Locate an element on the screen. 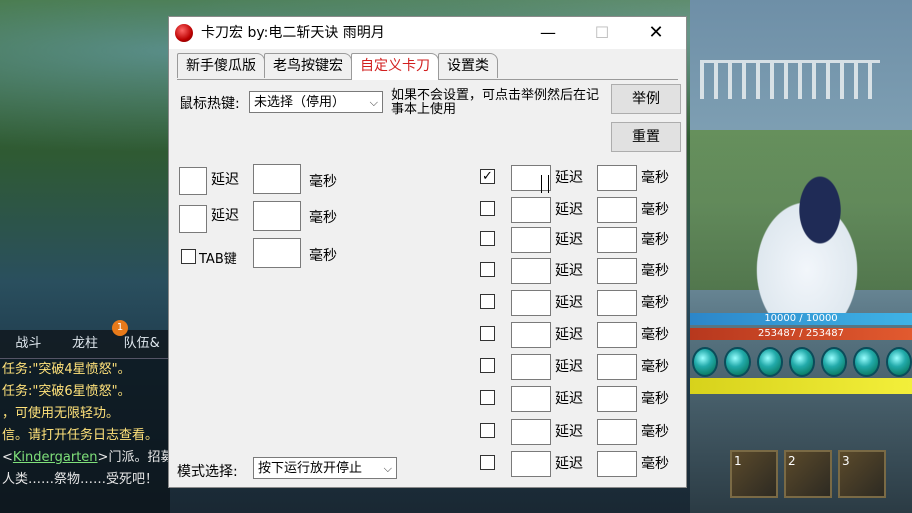 The height and width of the screenshot is (513, 912). reset-button: 重置 is located at coordinates (646, 137).